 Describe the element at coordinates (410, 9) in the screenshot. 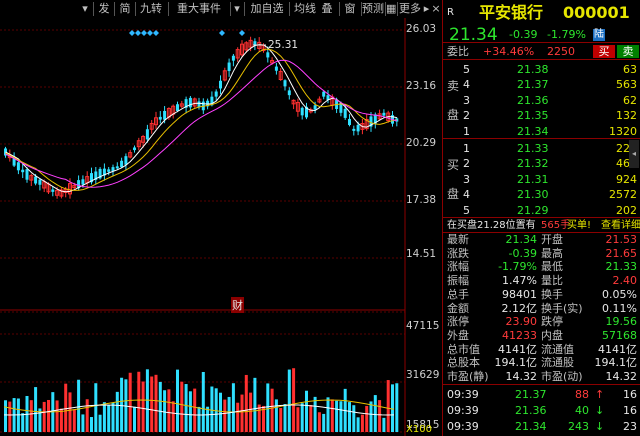

I see `toolbar-item-more: 更多` at that location.